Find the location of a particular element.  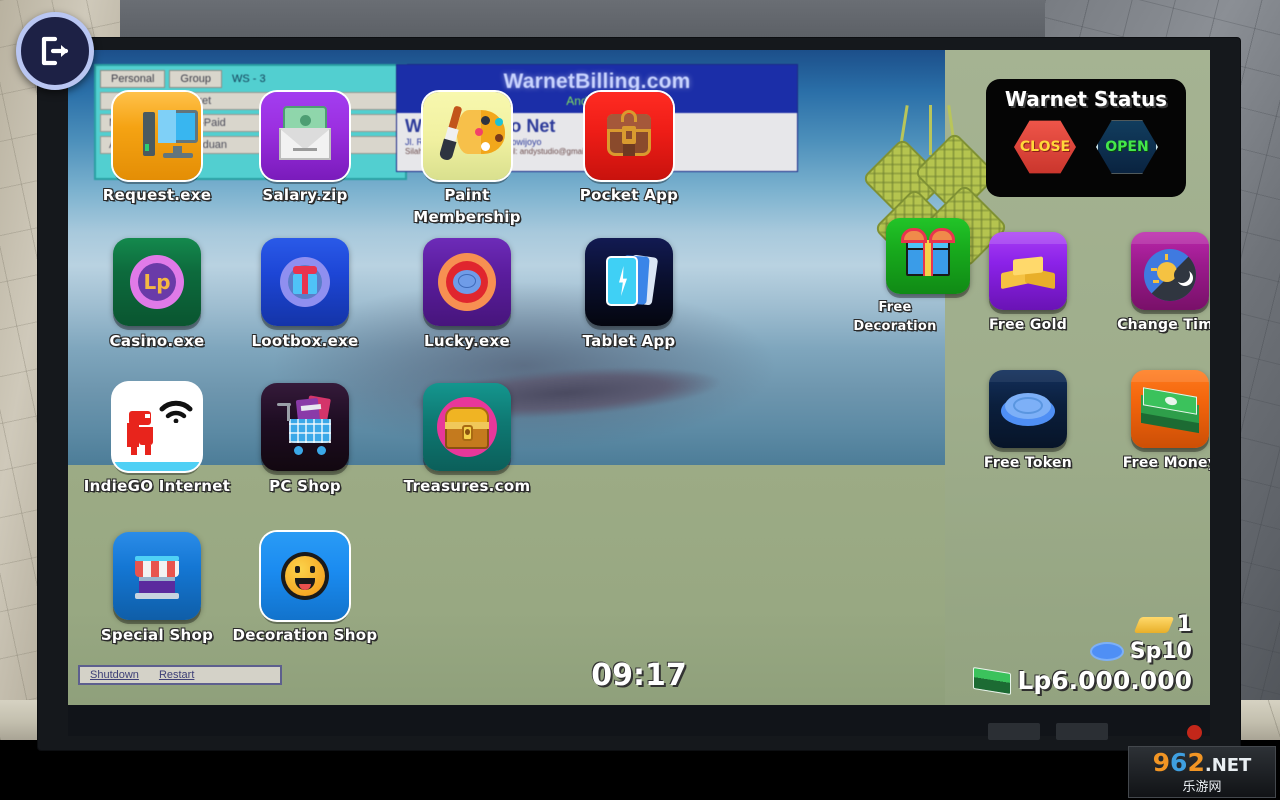

warnet-status-panel: Warnet Status CLOSE OPEN is located at coordinates (1086, 138).